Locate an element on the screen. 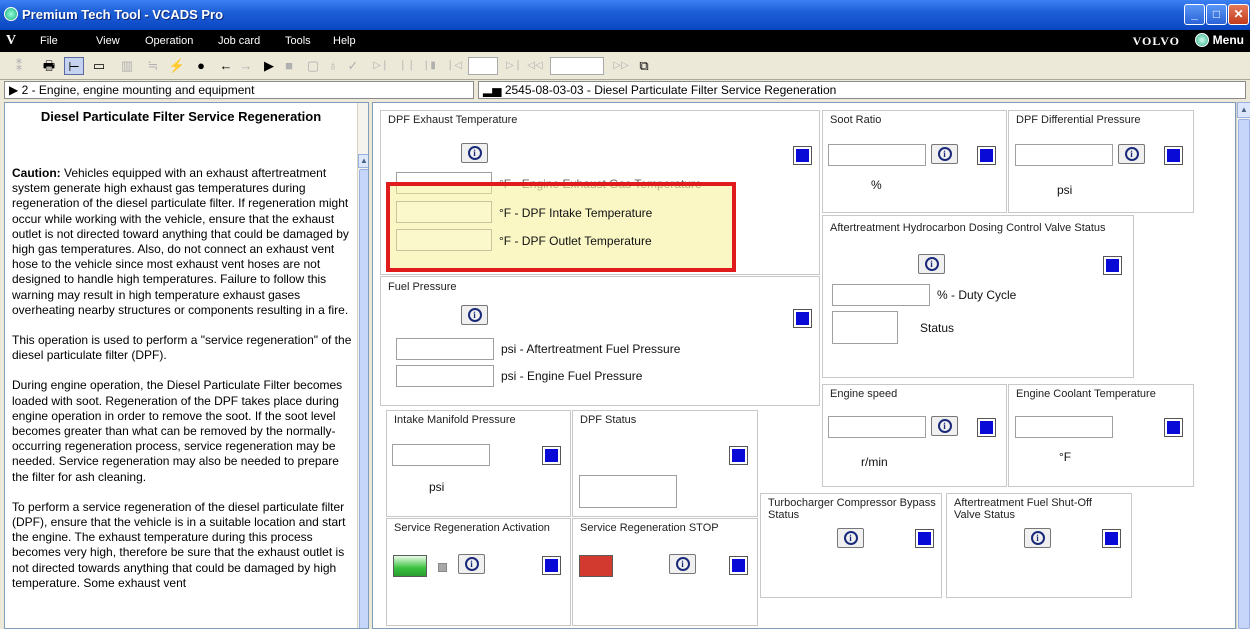 The height and width of the screenshot is (629, 1250). window-title: Premium Tech Tool - VCADS Pro is located at coordinates (123, 14).